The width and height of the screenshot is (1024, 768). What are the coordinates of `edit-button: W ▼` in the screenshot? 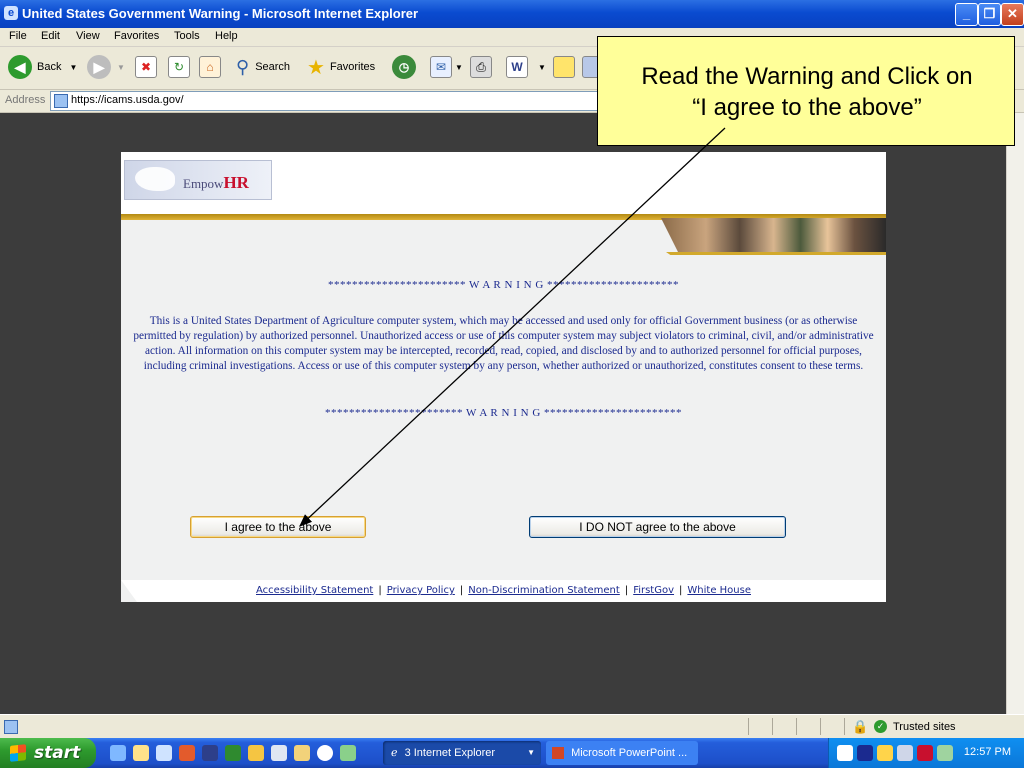 It's located at (526, 67).